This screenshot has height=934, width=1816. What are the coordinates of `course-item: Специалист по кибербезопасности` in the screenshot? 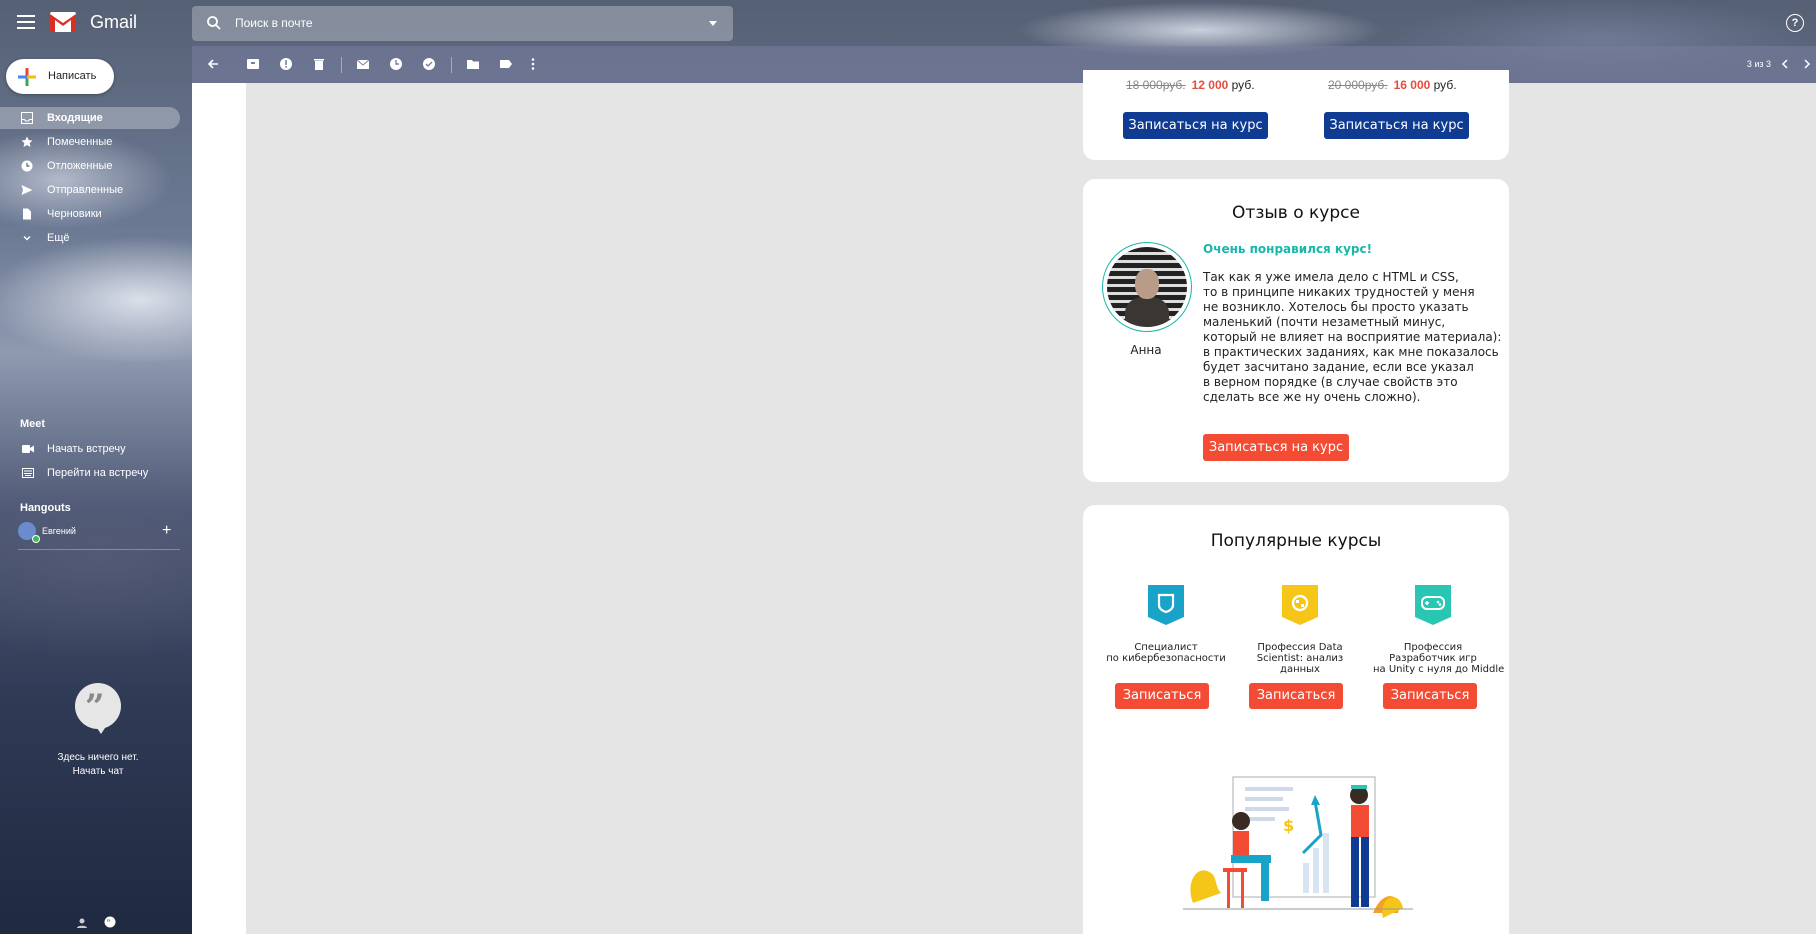 It's located at (1166, 624).